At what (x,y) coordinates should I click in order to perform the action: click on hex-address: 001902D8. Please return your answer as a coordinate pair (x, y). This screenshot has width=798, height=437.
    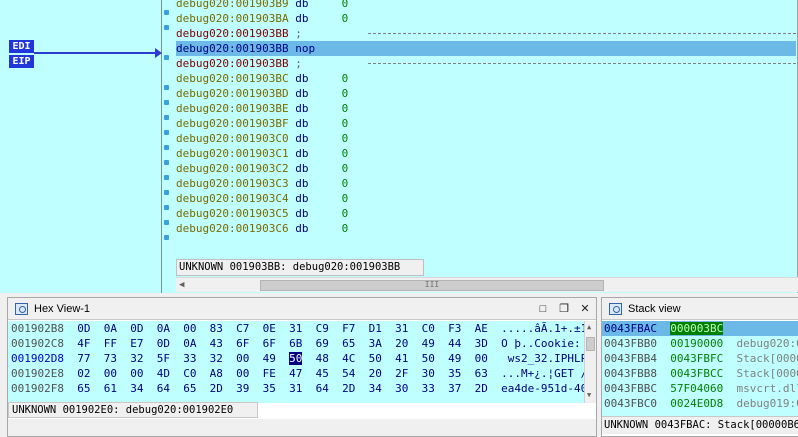
    Looking at the image, I should click on (37, 358).